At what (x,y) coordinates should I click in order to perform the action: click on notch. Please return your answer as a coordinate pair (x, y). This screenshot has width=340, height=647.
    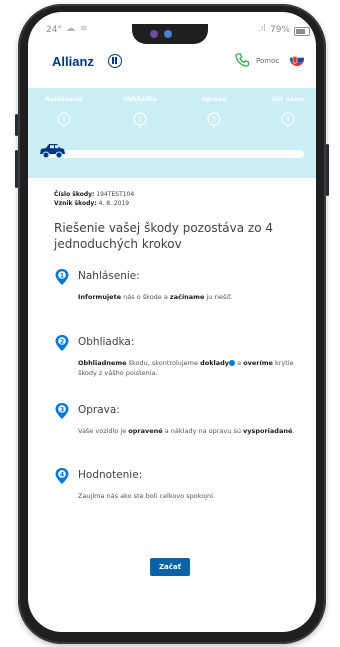
    Looking at the image, I should click on (170, 34).